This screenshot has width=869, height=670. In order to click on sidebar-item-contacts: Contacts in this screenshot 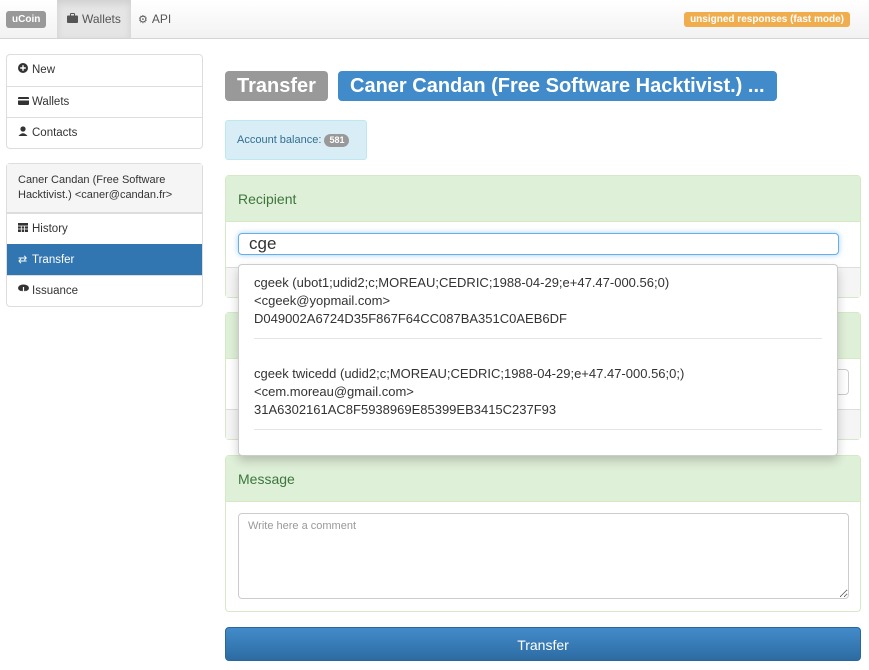, I will do `click(104, 132)`.